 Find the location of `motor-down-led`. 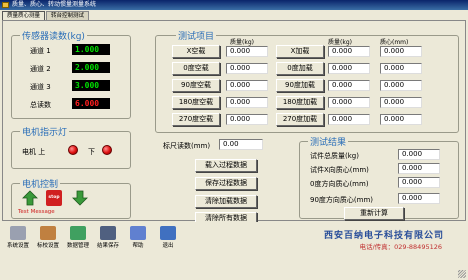

motor-down-led is located at coordinates (107, 150).